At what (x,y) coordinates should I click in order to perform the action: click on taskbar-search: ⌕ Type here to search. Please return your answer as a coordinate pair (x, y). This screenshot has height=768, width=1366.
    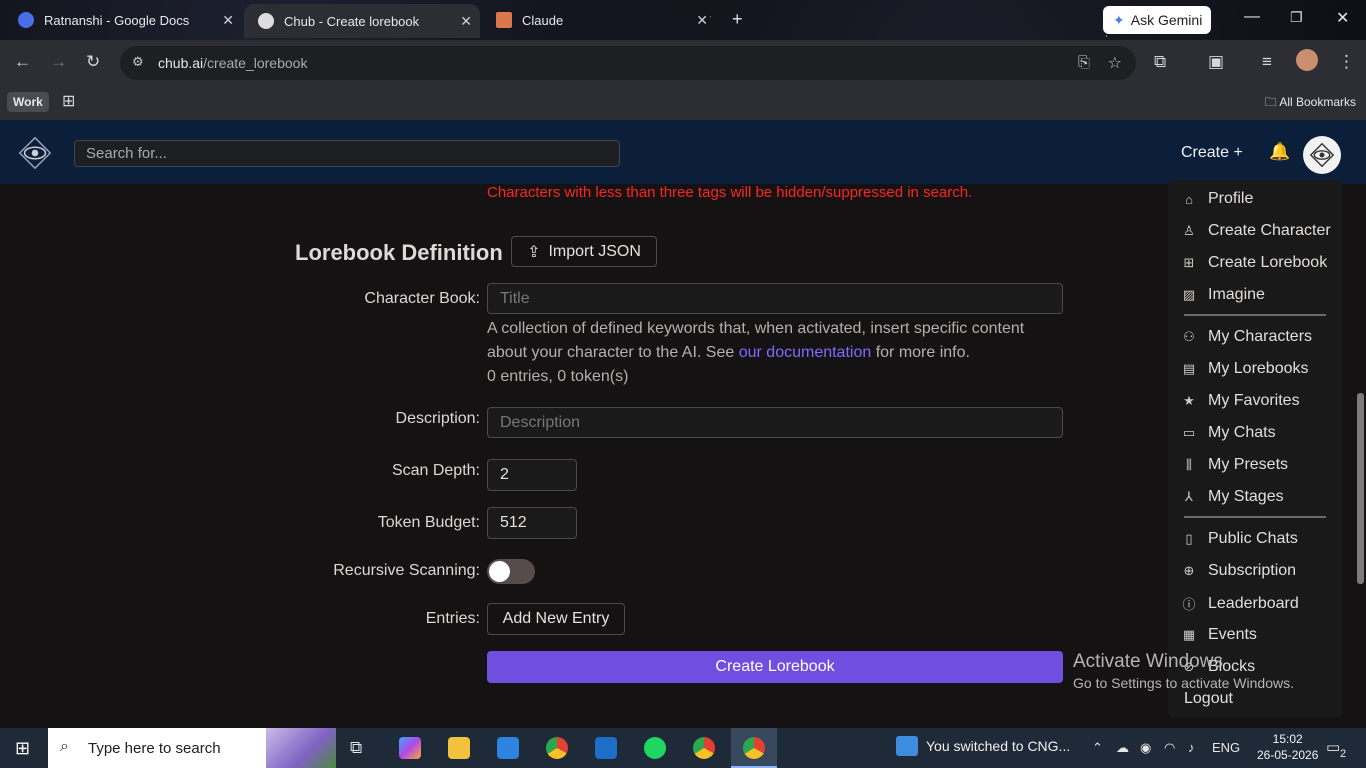
    Looking at the image, I should click on (192, 748).